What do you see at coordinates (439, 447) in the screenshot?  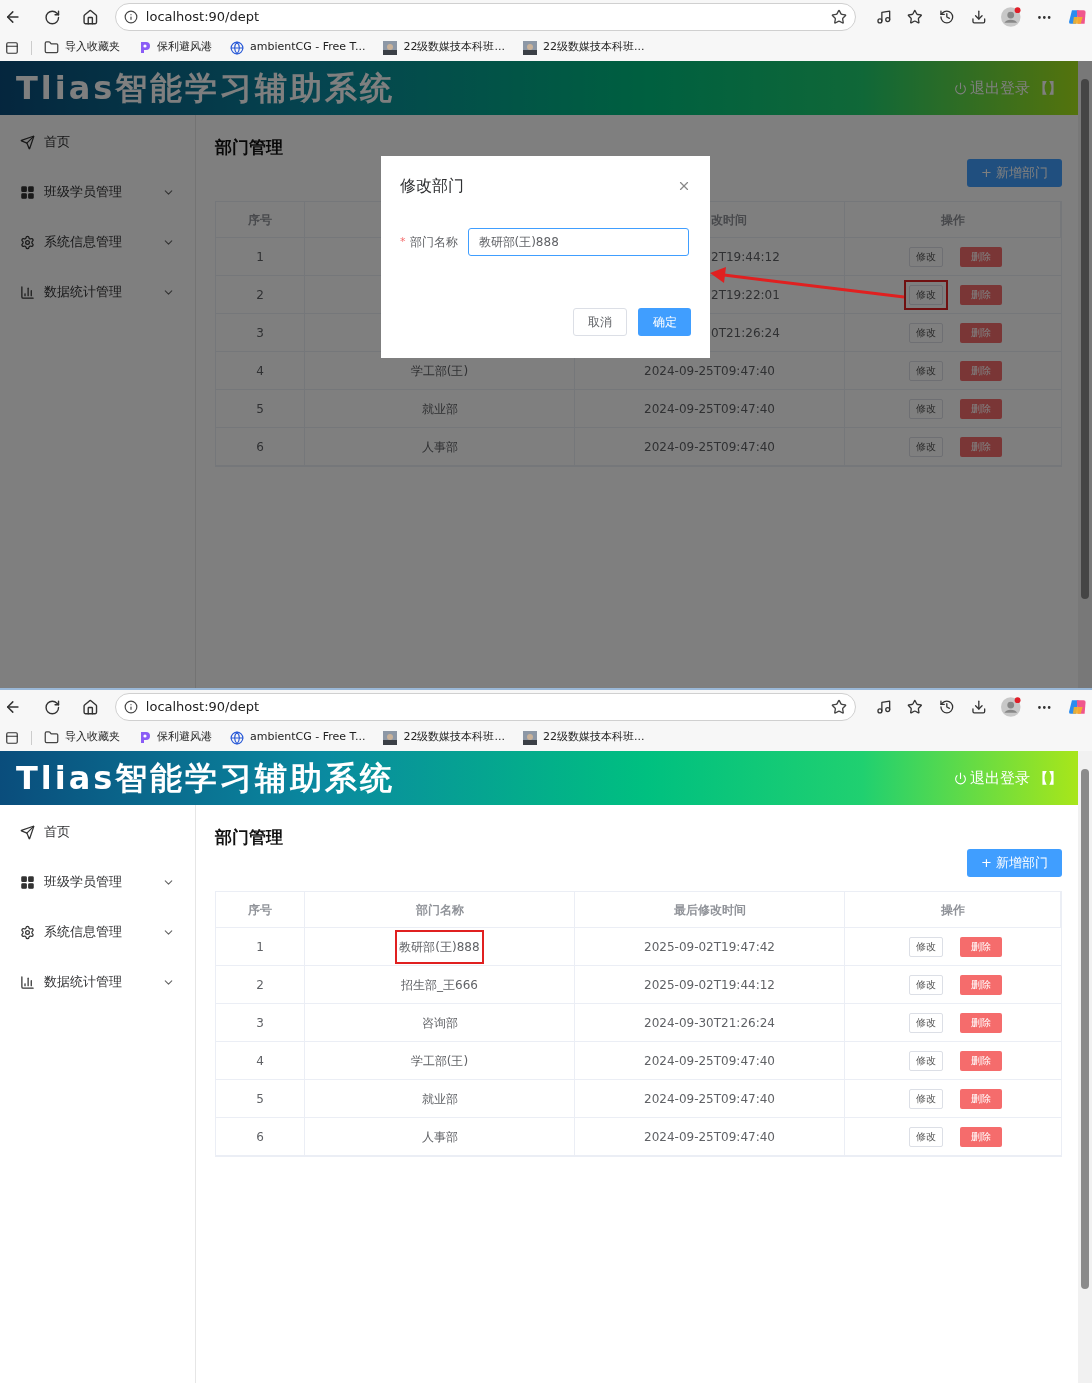 I see `department-name-cell-text: 人事部` at bounding box center [439, 447].